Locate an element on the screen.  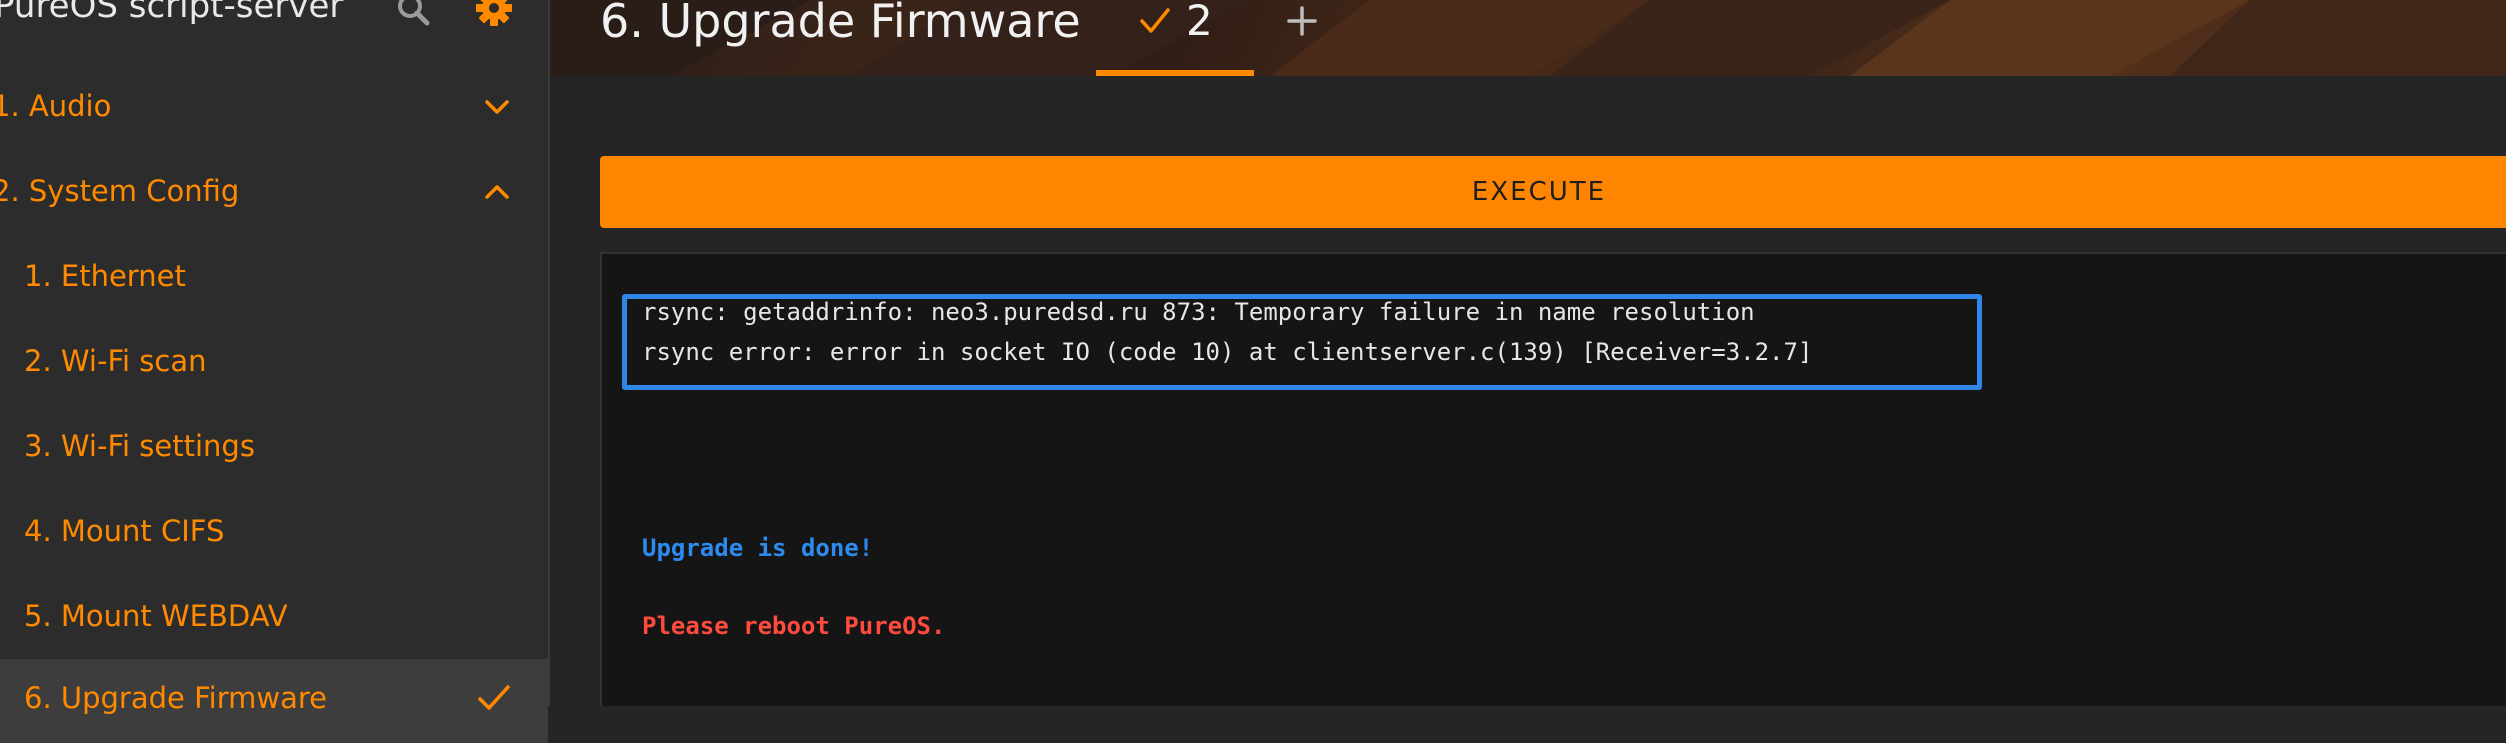
sidebar-item-label: 1. Audio is located at coordinates (56, 106).